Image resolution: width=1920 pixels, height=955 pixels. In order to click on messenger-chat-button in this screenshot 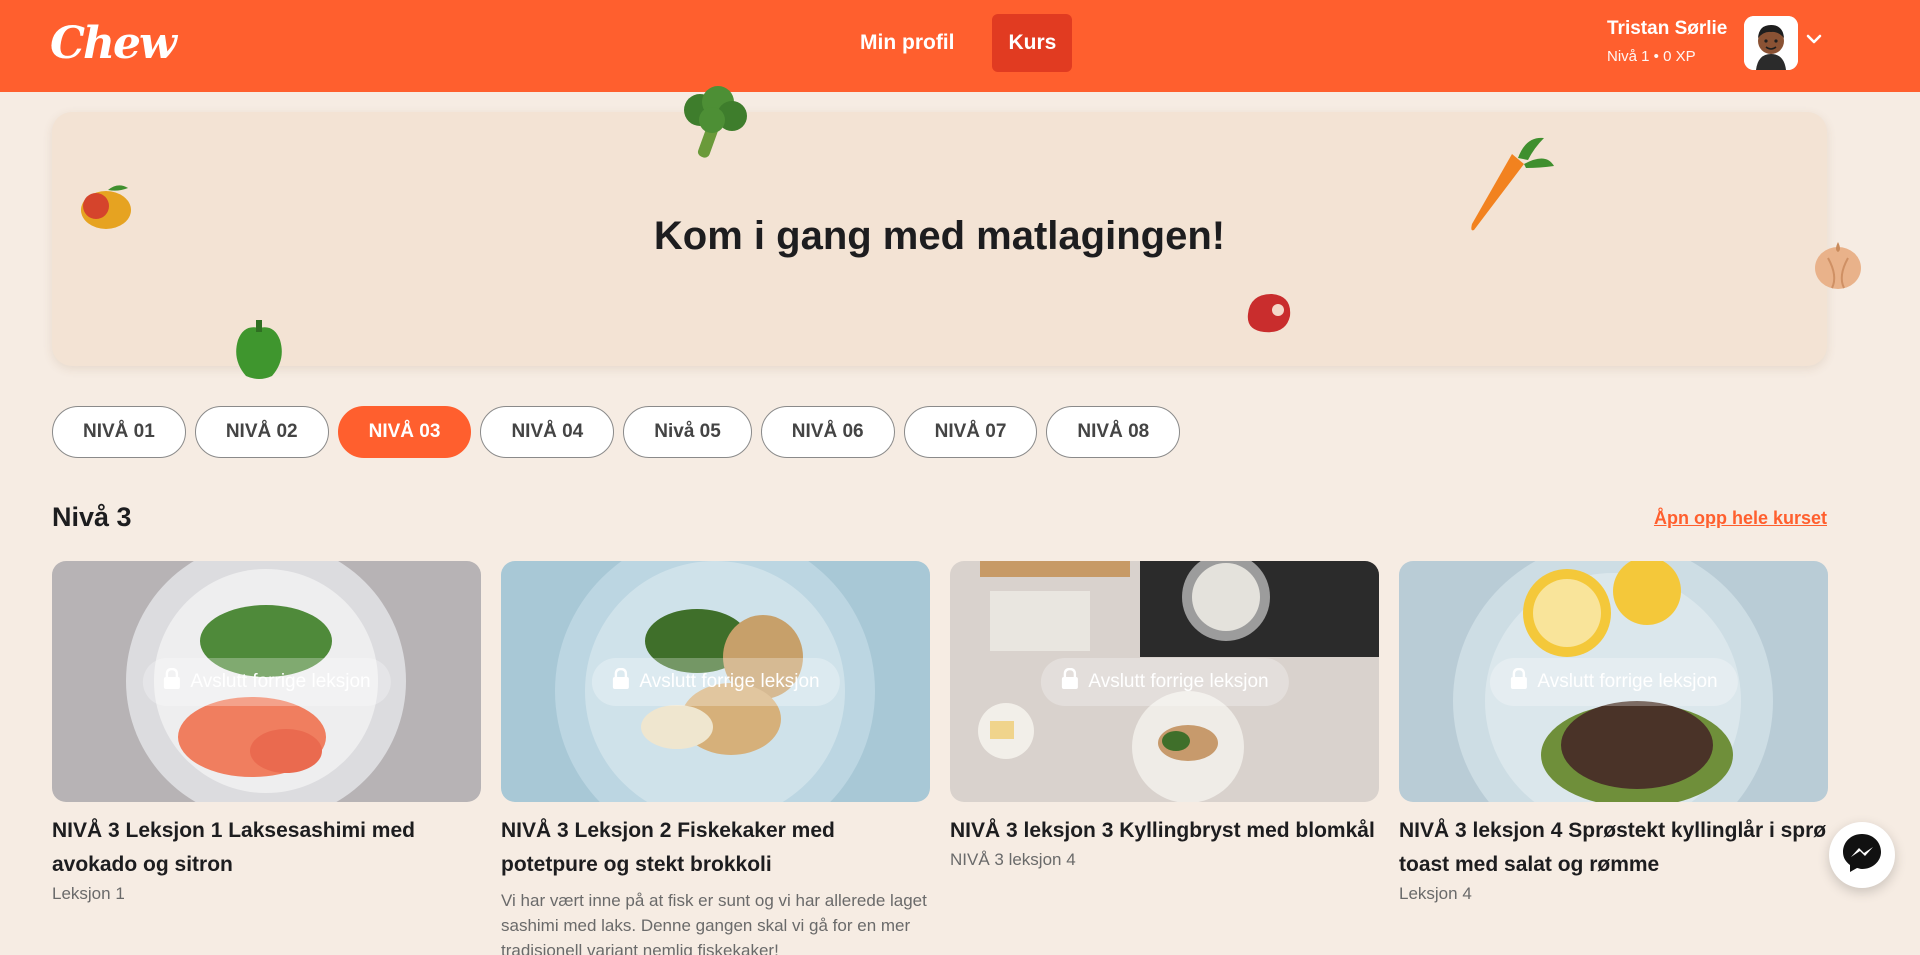, I will do `click(1862, 855)`.